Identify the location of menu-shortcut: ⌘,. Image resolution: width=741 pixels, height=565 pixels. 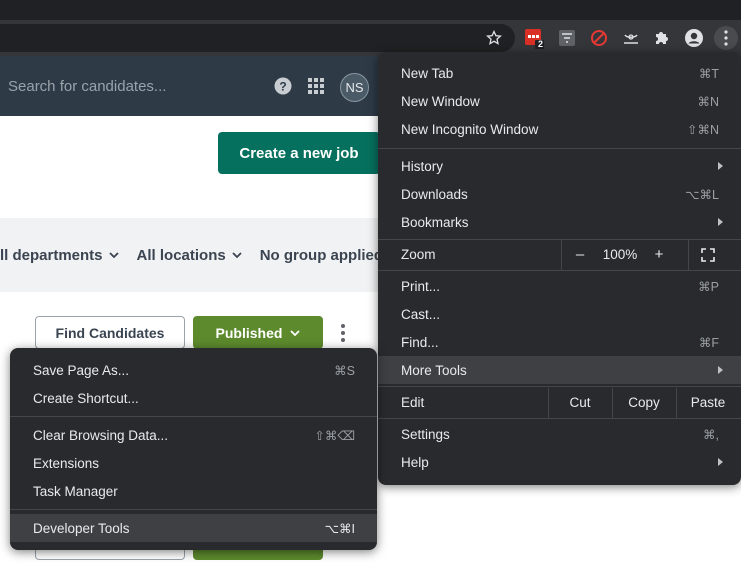
(711, 434).